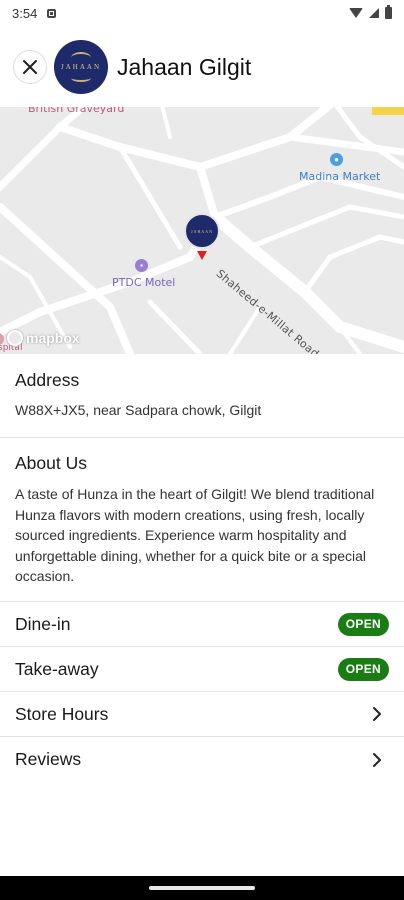 This screenshot has width=404, height=900. Describe the element at coordinates (340, 176) in the screenshot. I see `map-label-market: Madina Market` at that location.